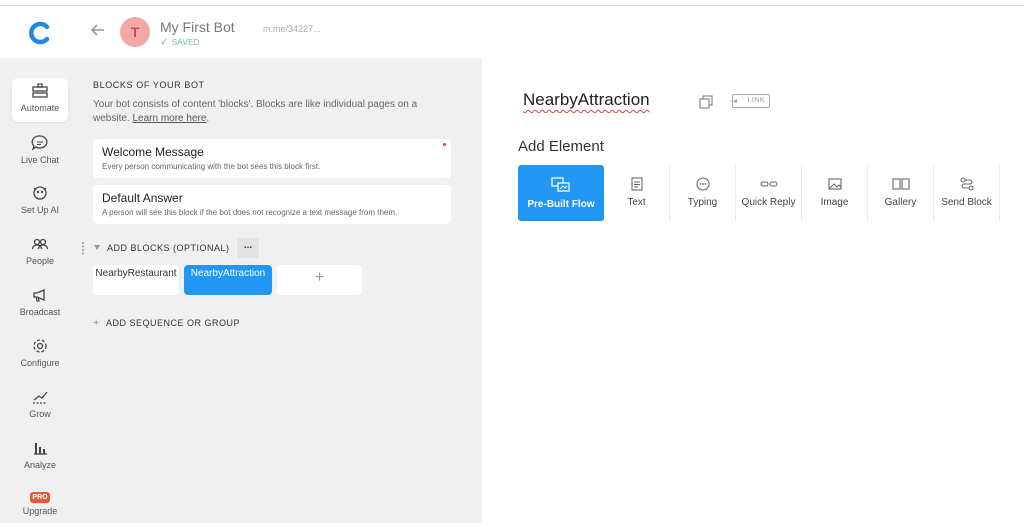  What do you see at coordinates (768, 202) in the screenshot?
I see `quick-reply-element-label: Quick Reply` at bounding box center [768, 202].